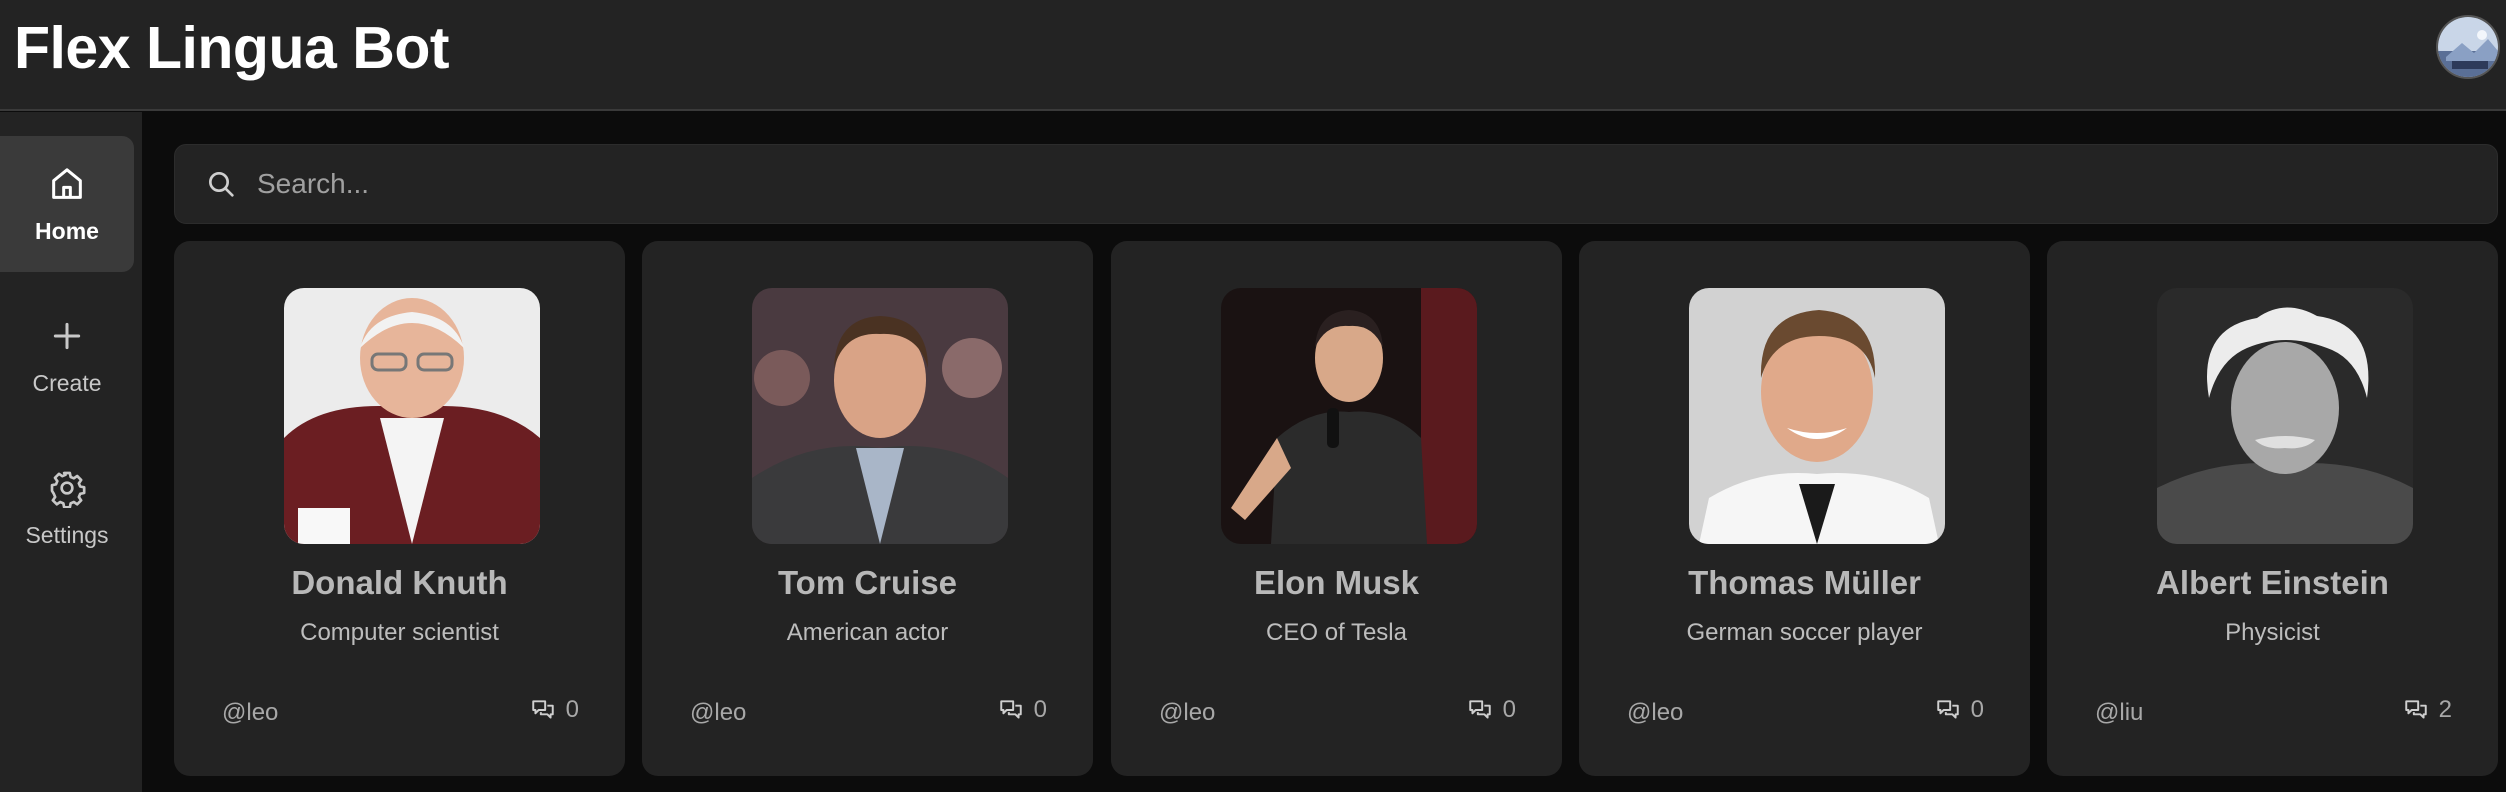 The image size is (2506, 792). Describe the element at coordinates (2427, 710) in the screenshot. I see `chat-count: 2` at that location.